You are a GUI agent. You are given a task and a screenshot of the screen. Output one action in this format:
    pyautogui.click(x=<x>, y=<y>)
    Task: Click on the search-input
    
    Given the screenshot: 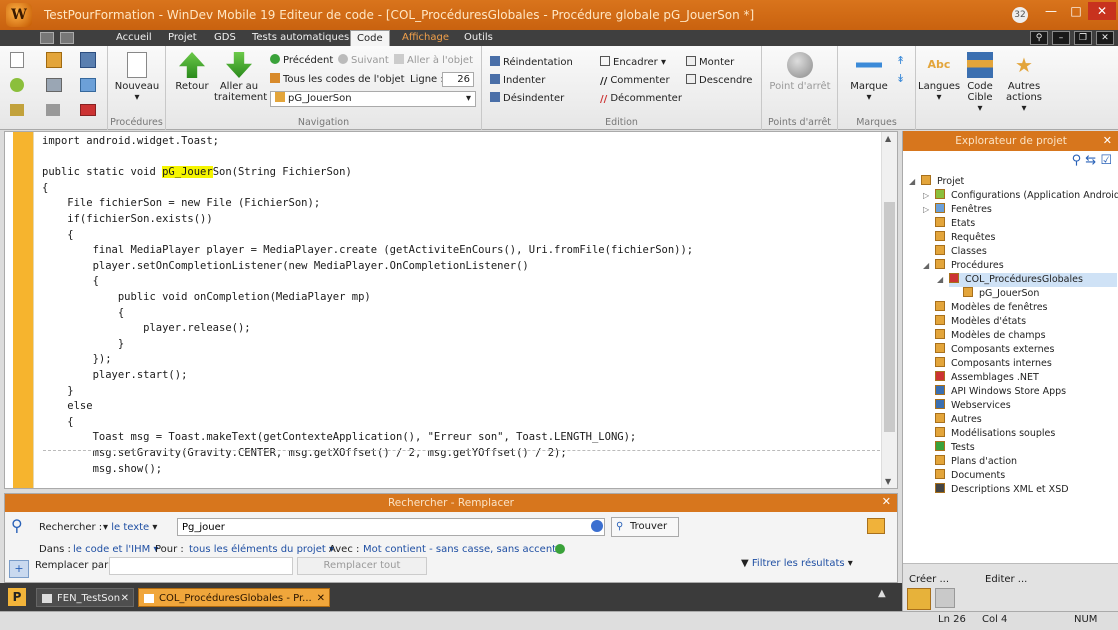 What is the action you would take?
    pyautogui.click(x=391, y=527)
    